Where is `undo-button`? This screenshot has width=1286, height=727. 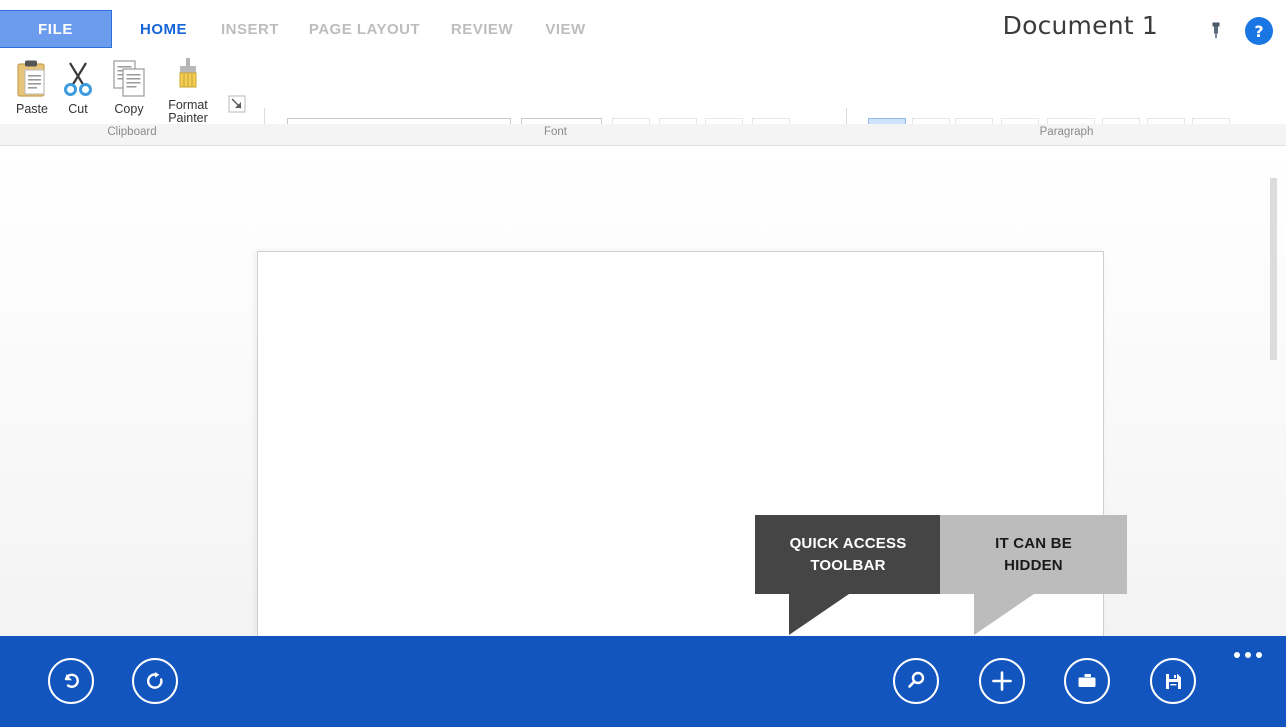
undo-button is located at coordinates (71, 681).